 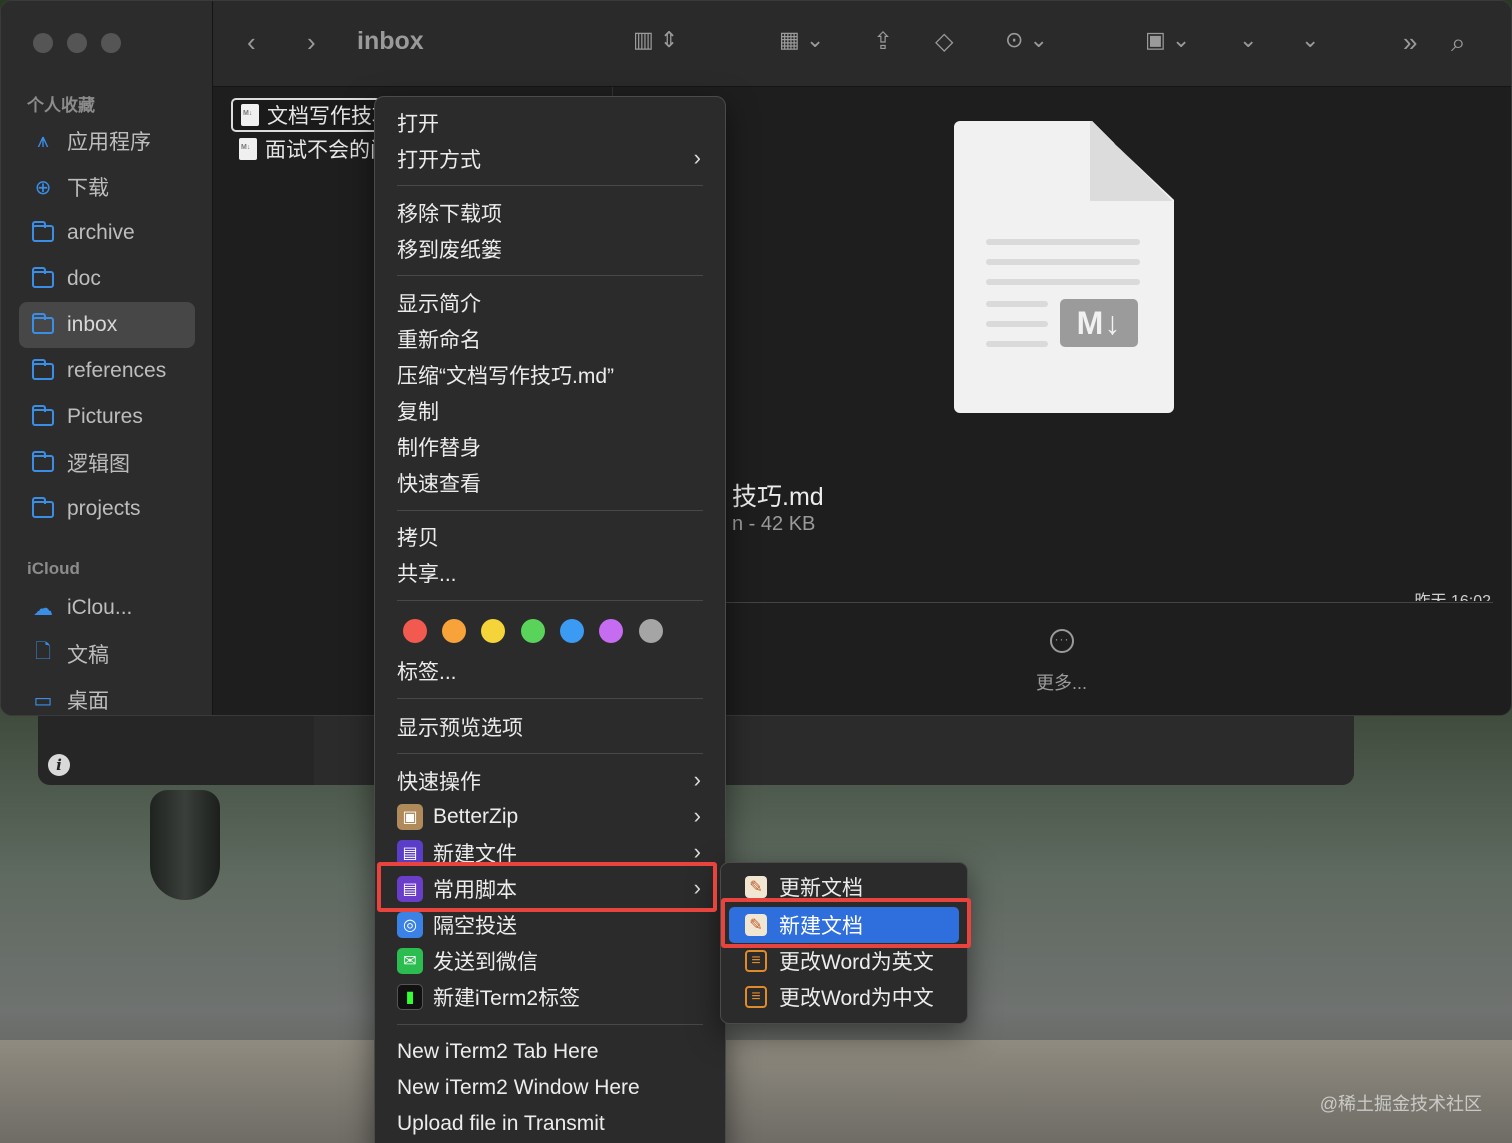 I want to click on overflow-icon: », so click(x=1410, y=42).